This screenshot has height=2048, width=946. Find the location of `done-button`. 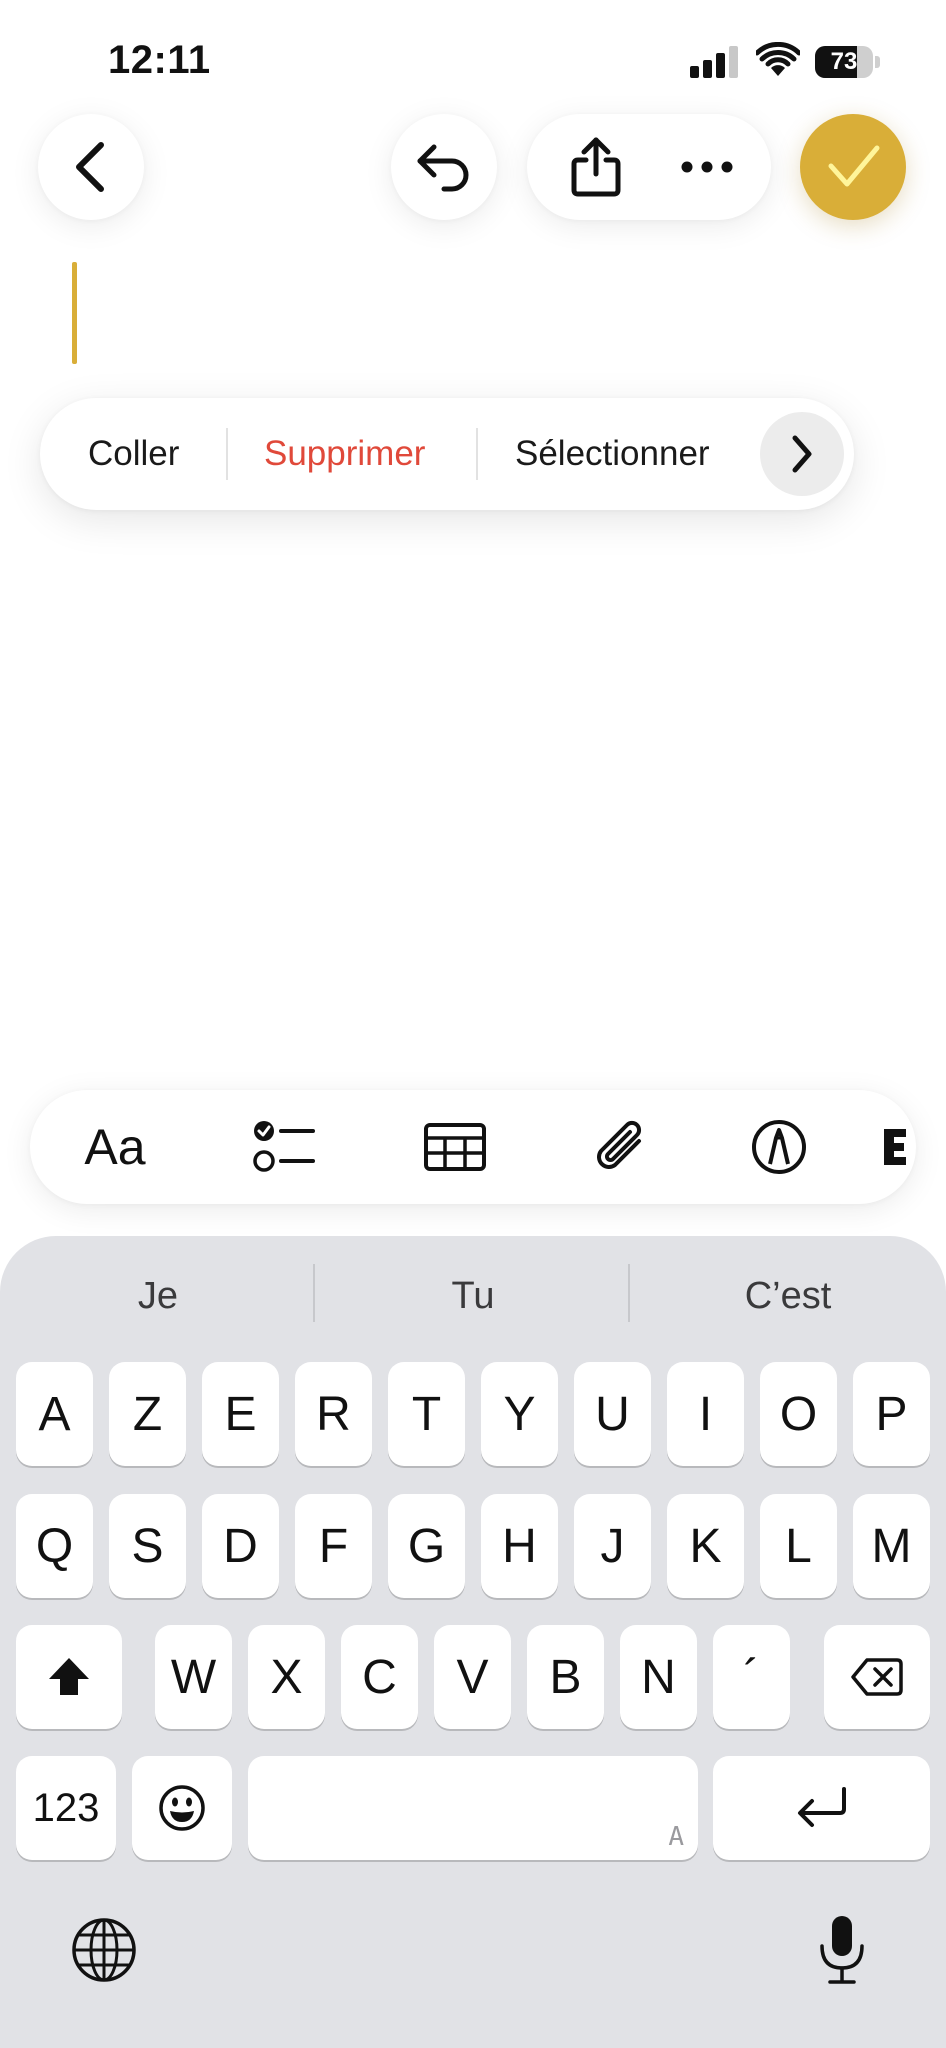

done-button is located at coordinates (853, 167).